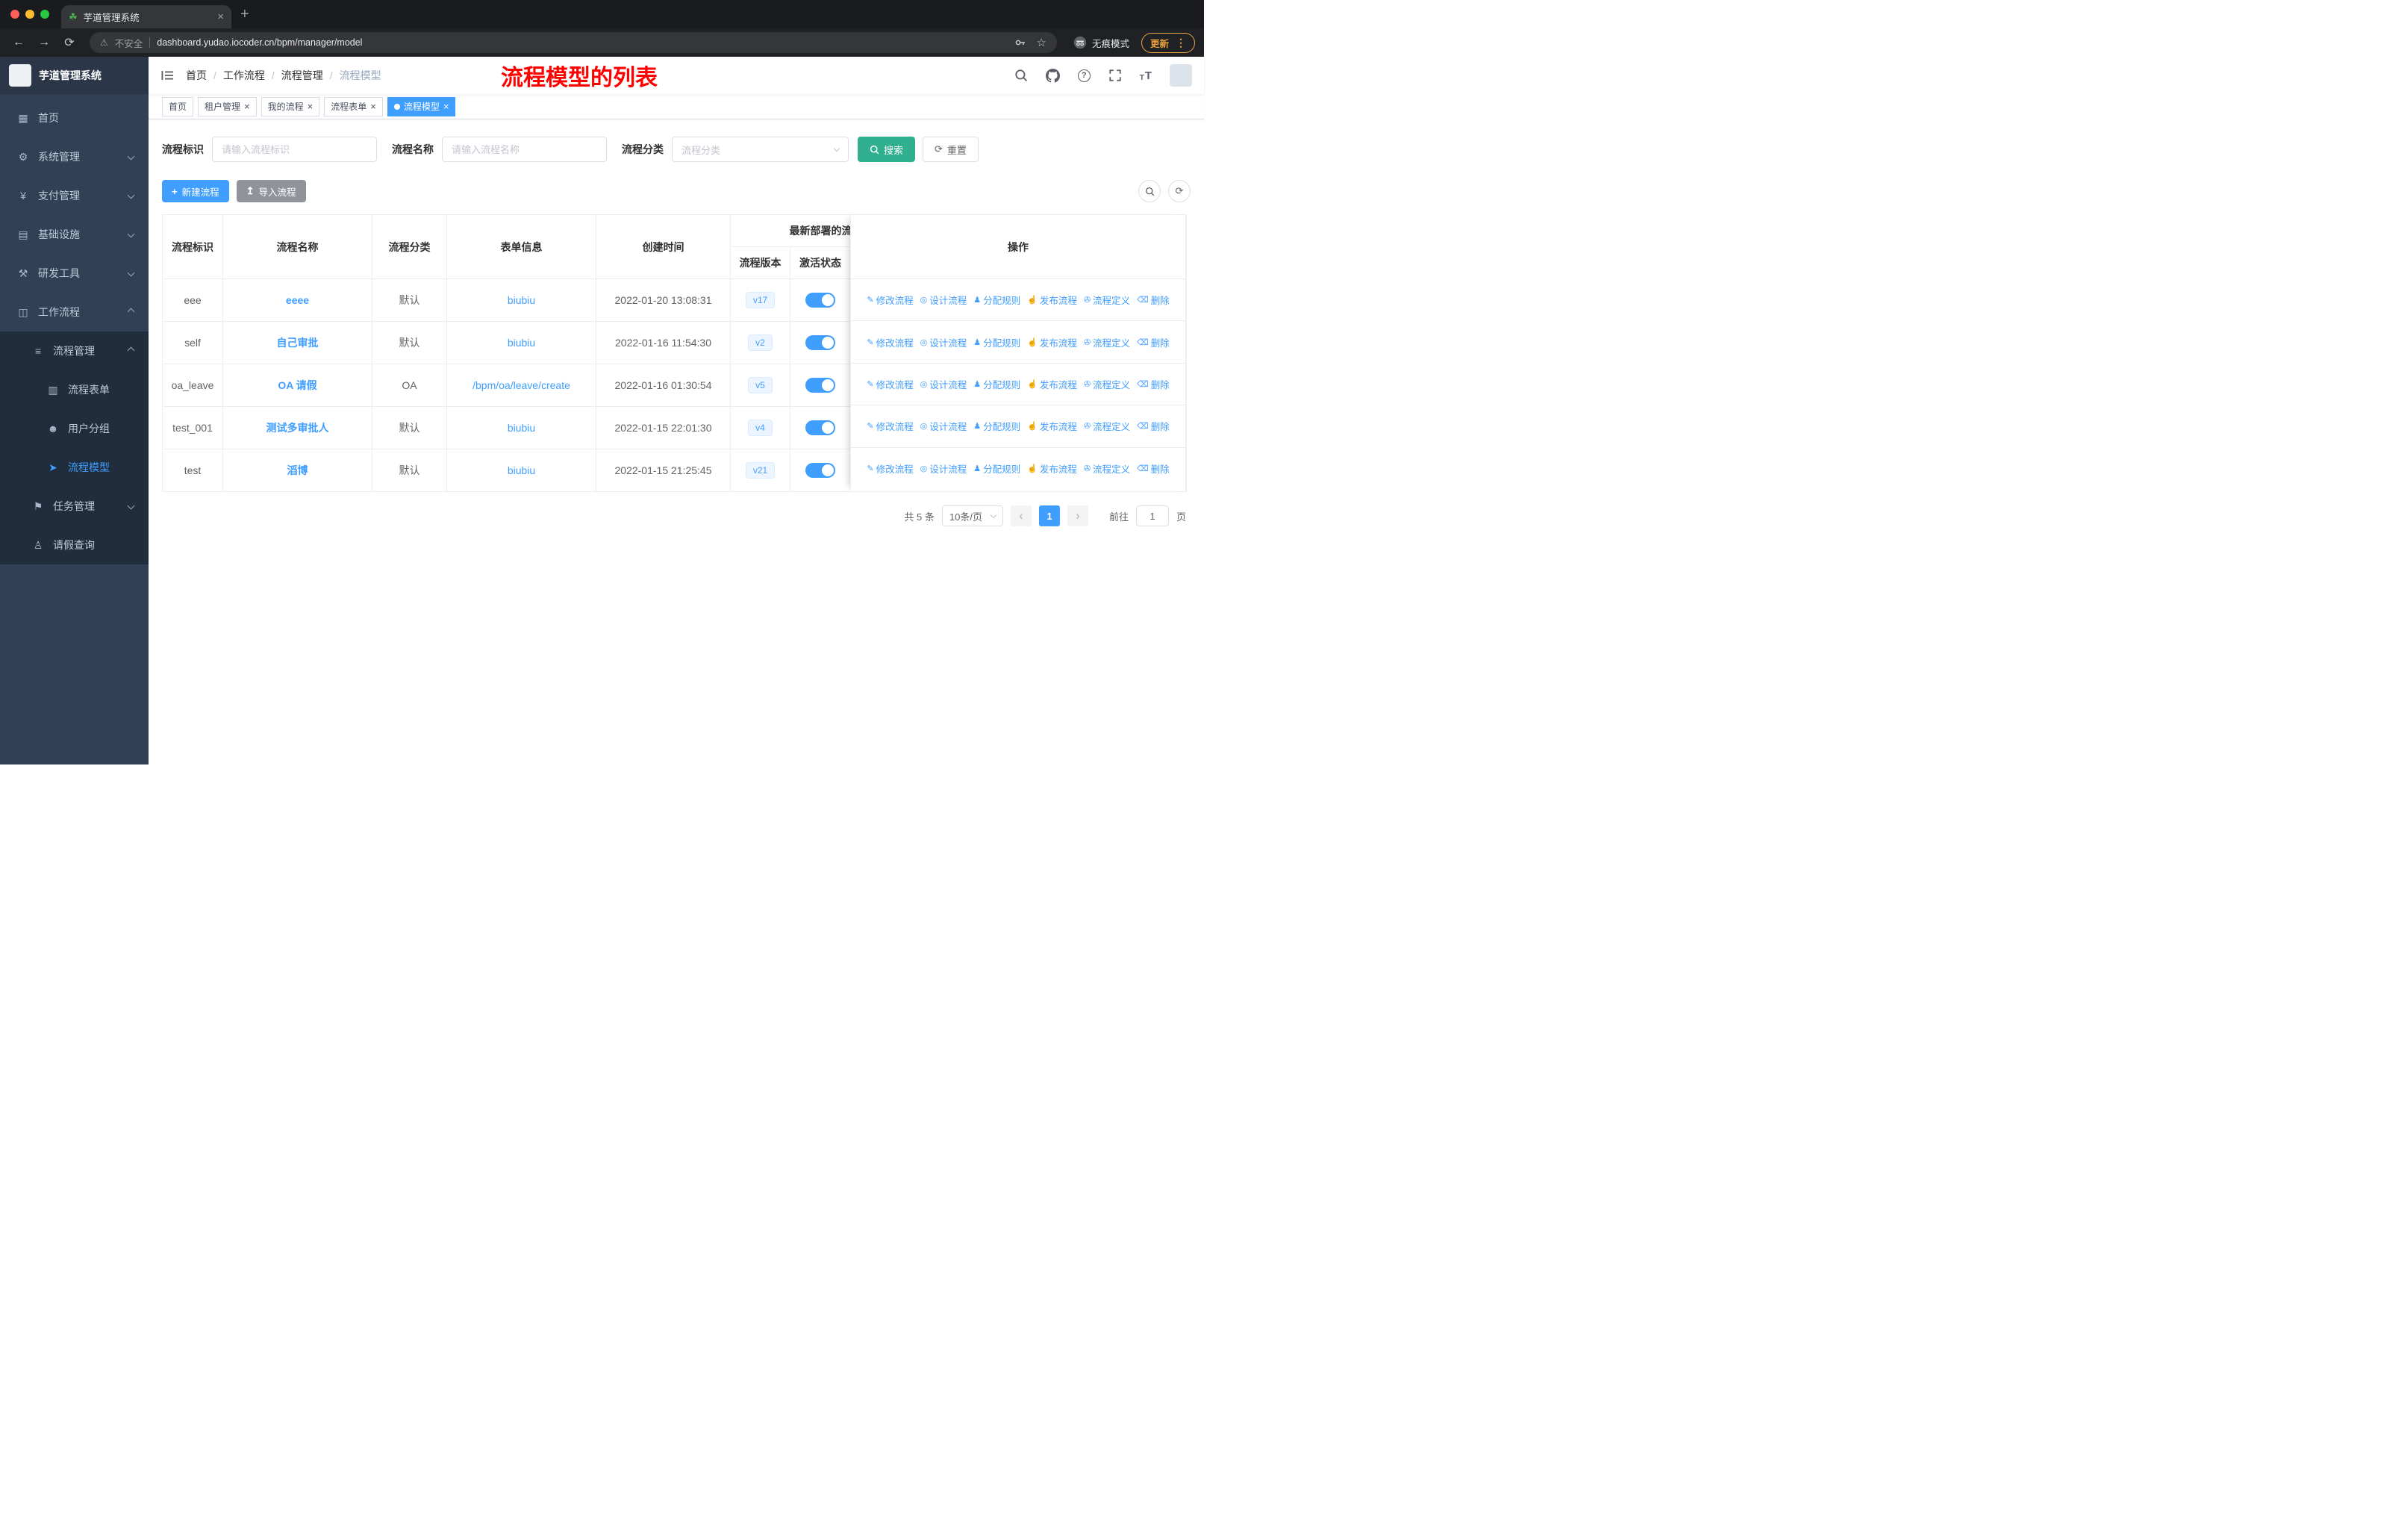 The width and height of the screenshot is (2408, 1529). Describe the element at coordinates (1021, 515) in the screenshot. I see `prev-page-button: ‹` at that location.